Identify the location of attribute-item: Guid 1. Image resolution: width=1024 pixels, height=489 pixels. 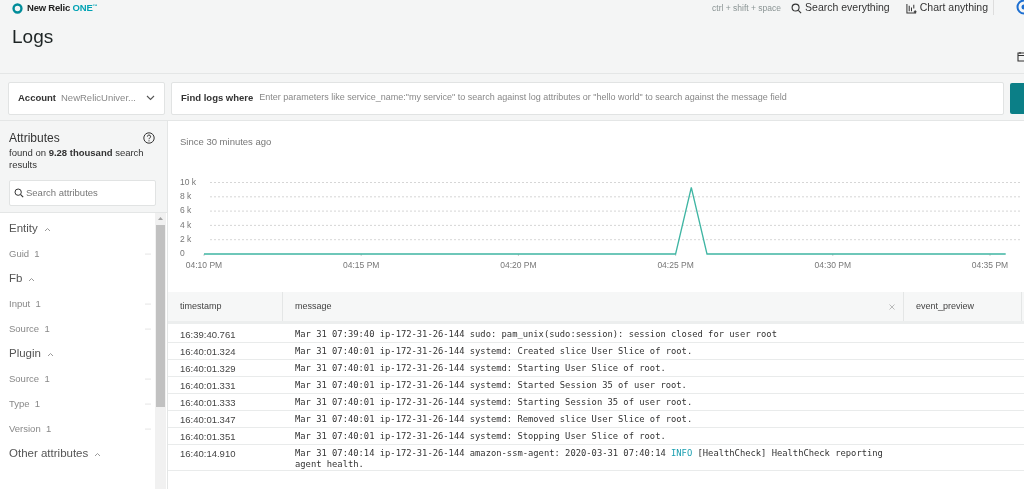
(24, 254).